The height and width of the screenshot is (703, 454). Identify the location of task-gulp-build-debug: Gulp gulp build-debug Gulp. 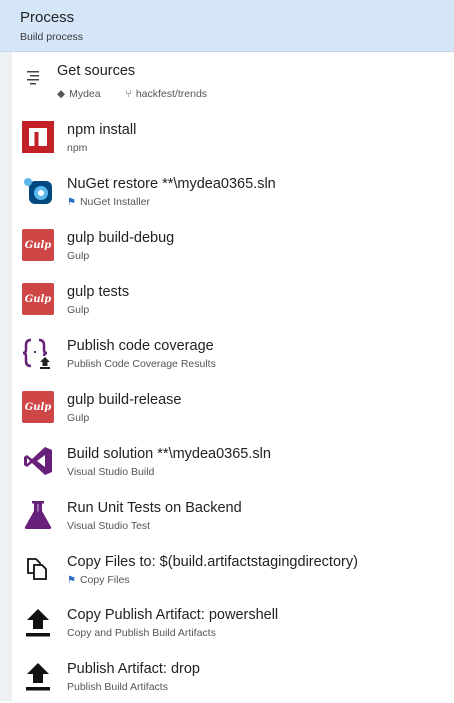
(233, 246).